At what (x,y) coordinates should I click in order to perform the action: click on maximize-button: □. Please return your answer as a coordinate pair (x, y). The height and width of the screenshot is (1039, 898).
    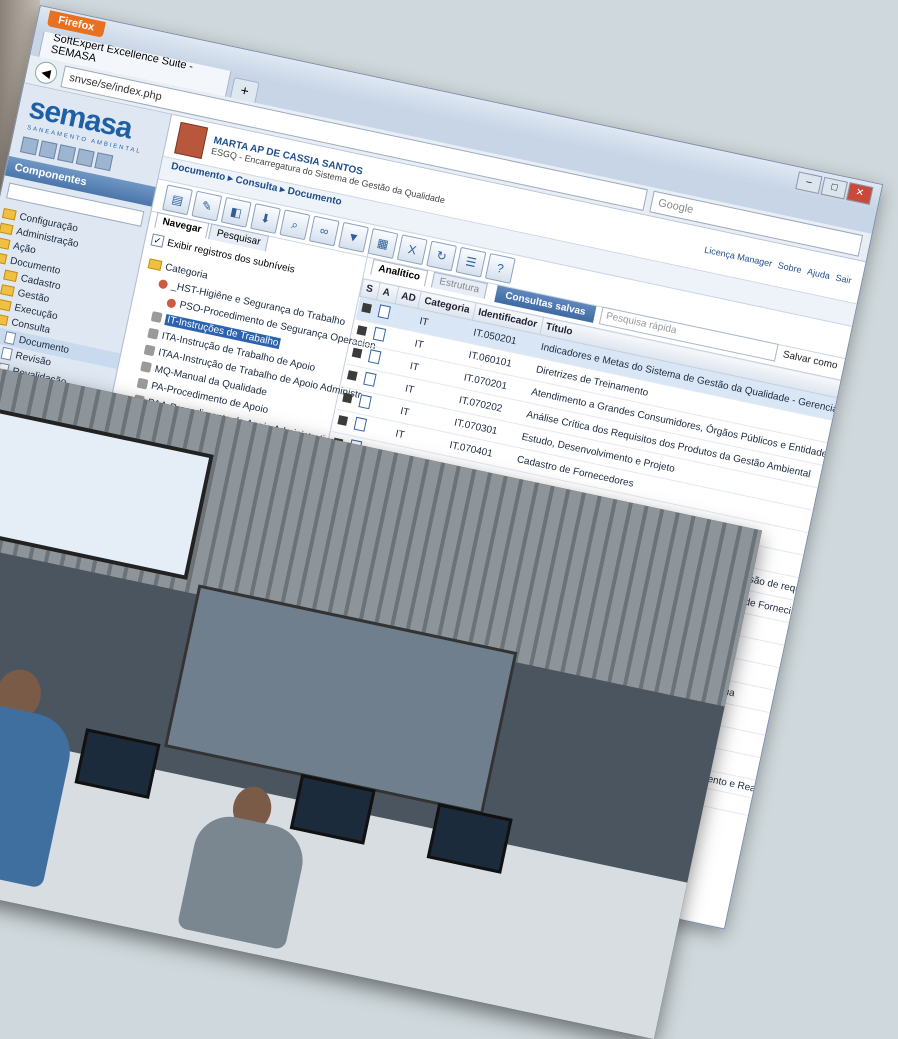
    Looking at the image, I should click on (834, 188).